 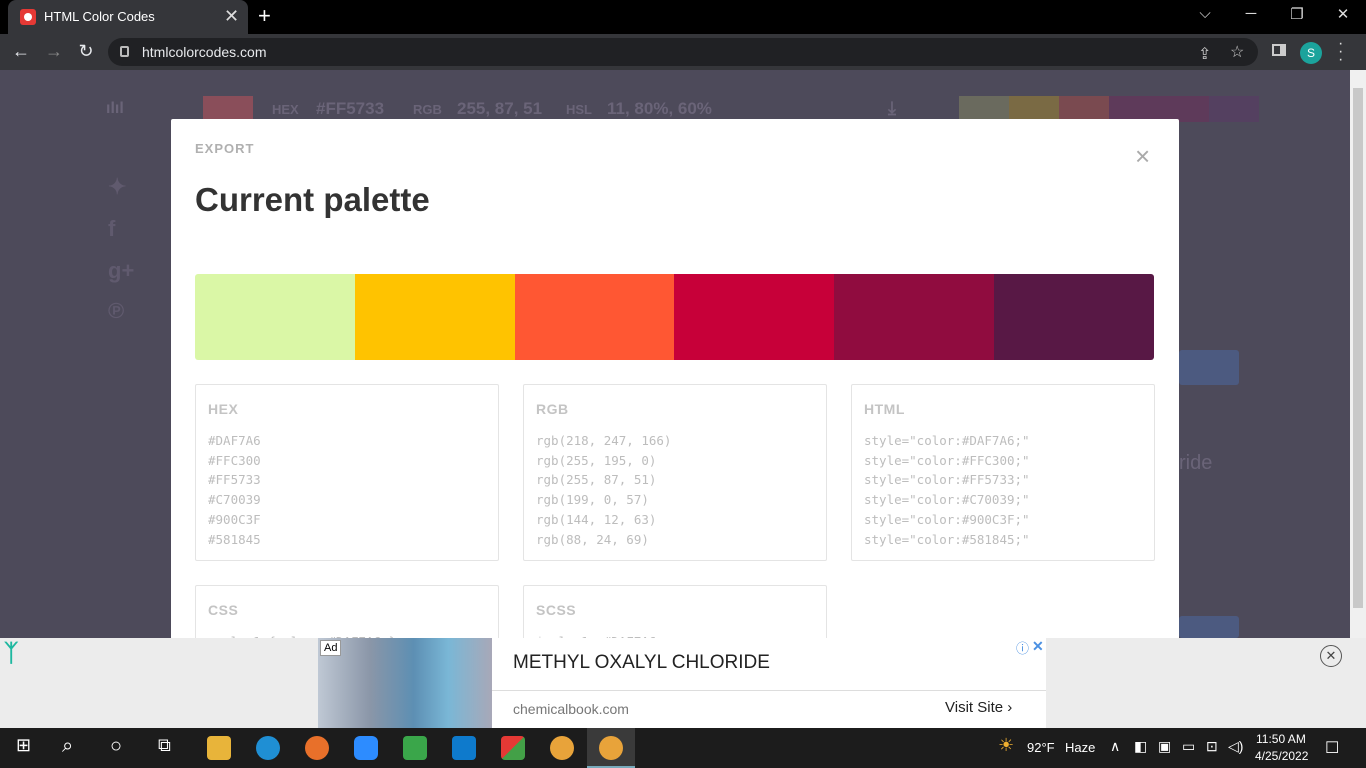 What do you see at coordinates (947, 441) in the screenshot?
I see `code-line: style="color:#DAF7A6;"` at bounding box center [947, 441].